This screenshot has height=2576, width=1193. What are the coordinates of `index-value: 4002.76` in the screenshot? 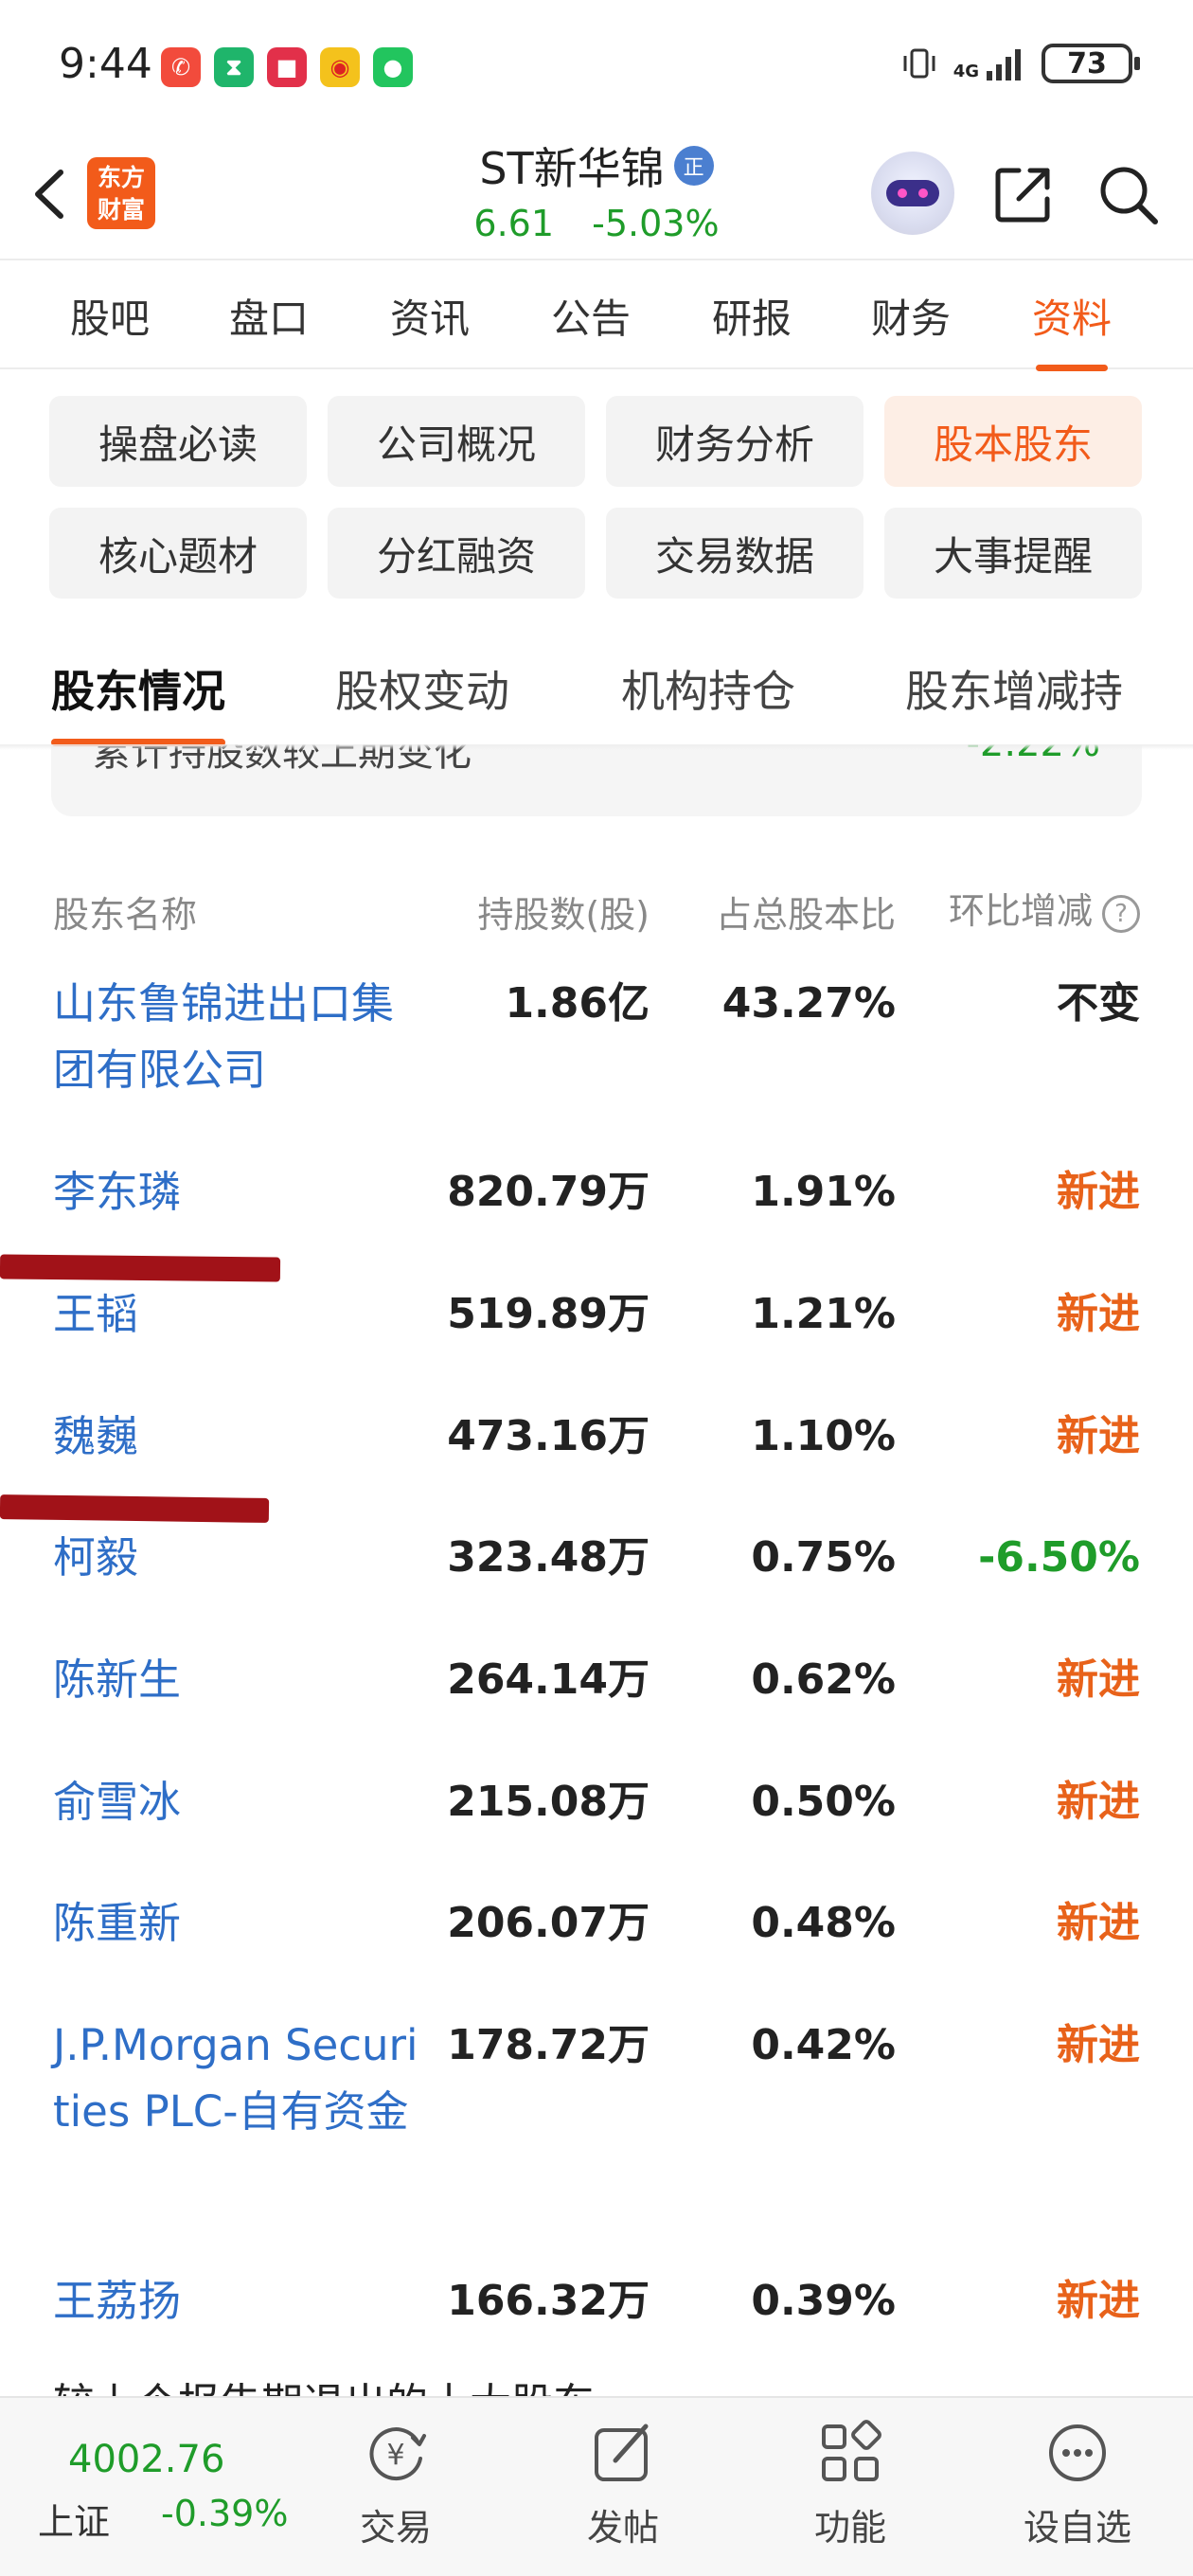 It's located at (146, 2459).